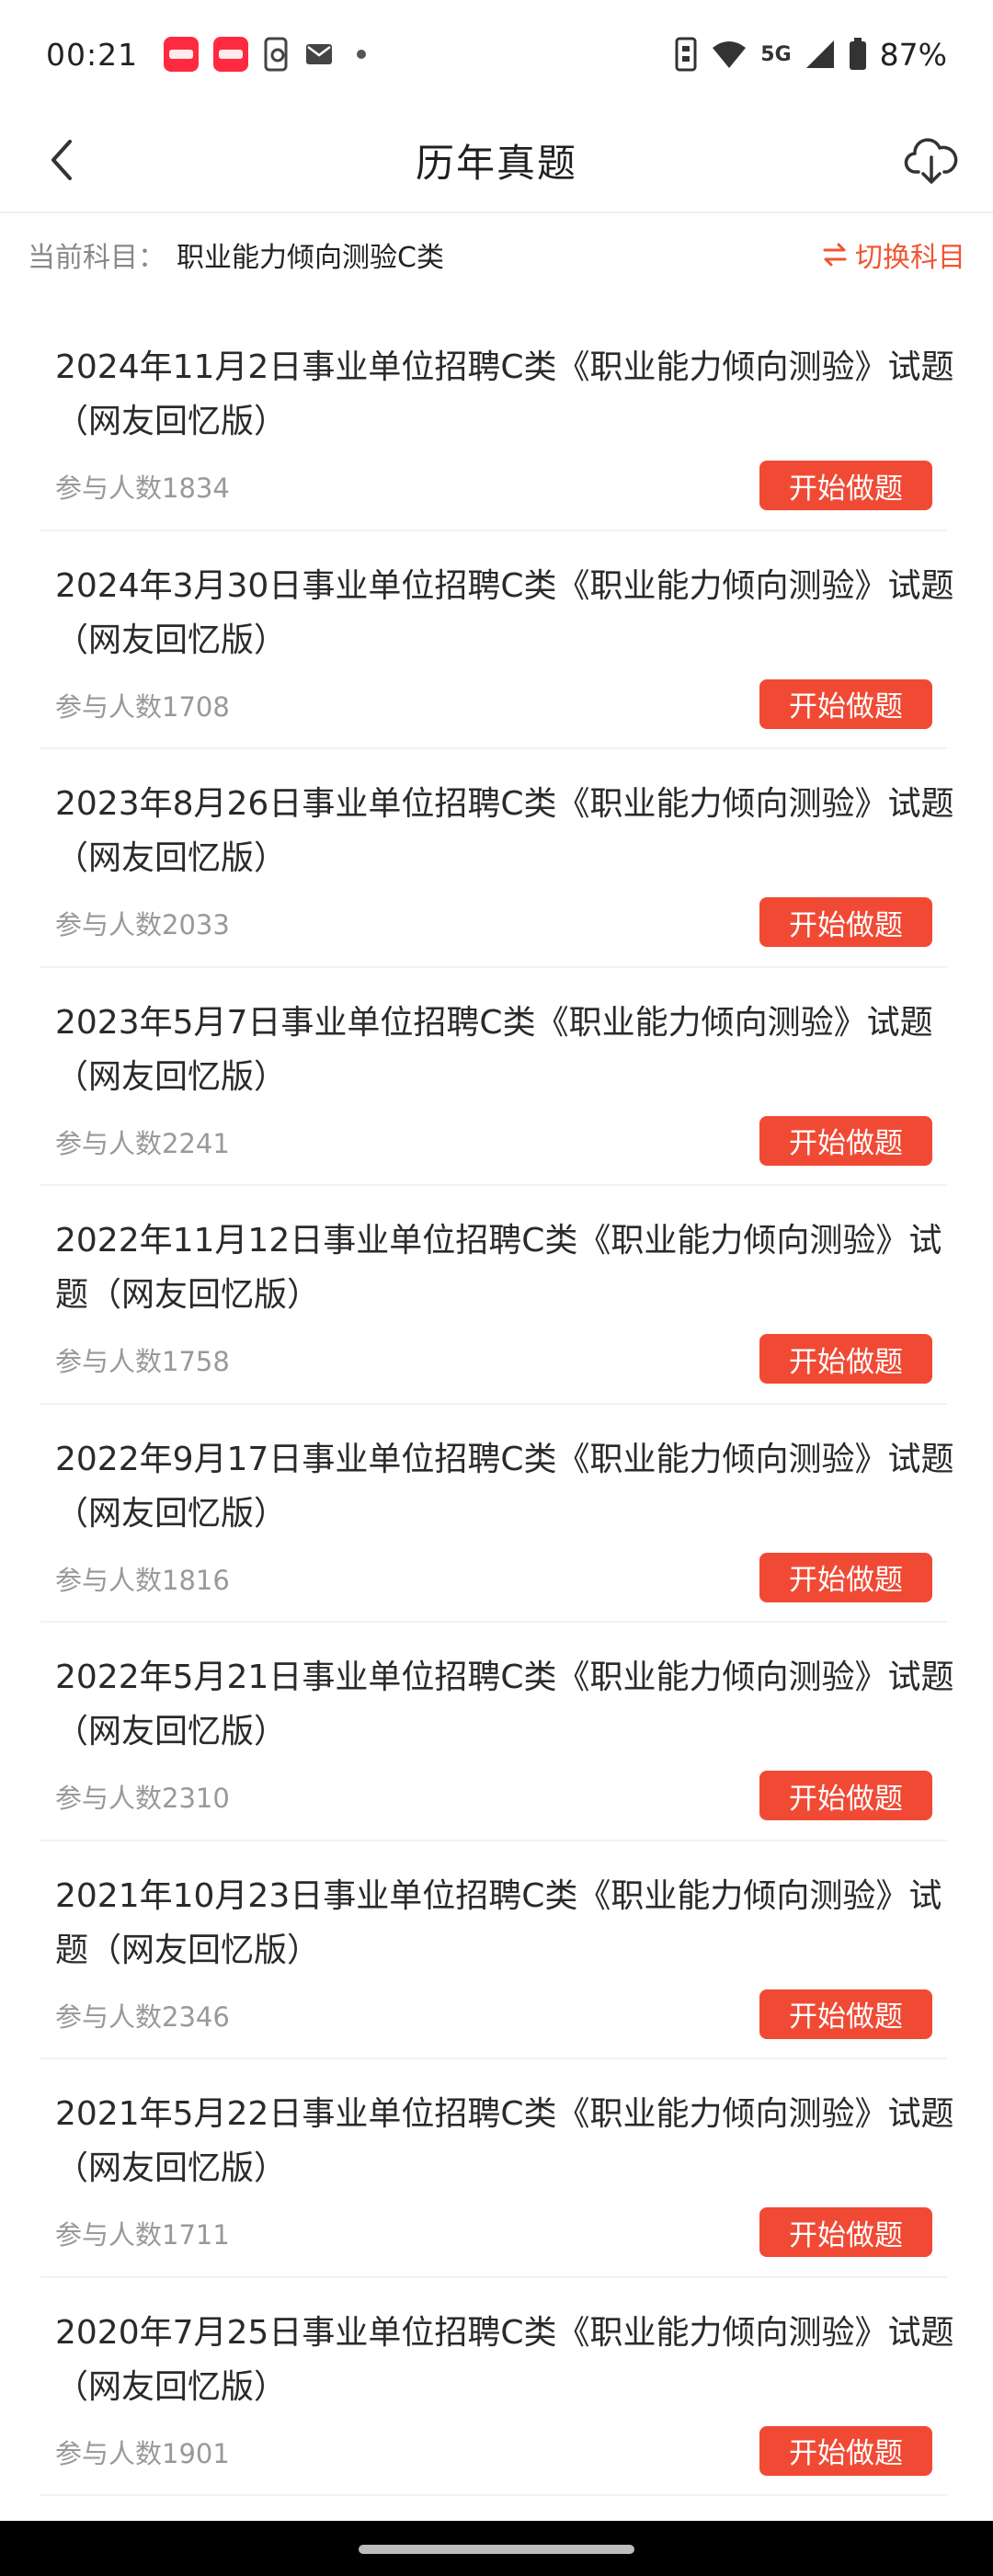 The height and width of the screenshot is (2576, 993). What do you see at coordinates (142, 924) in the screenshot?
I see `participant-count: 参与人数2033` at bounding box center [142, 924].